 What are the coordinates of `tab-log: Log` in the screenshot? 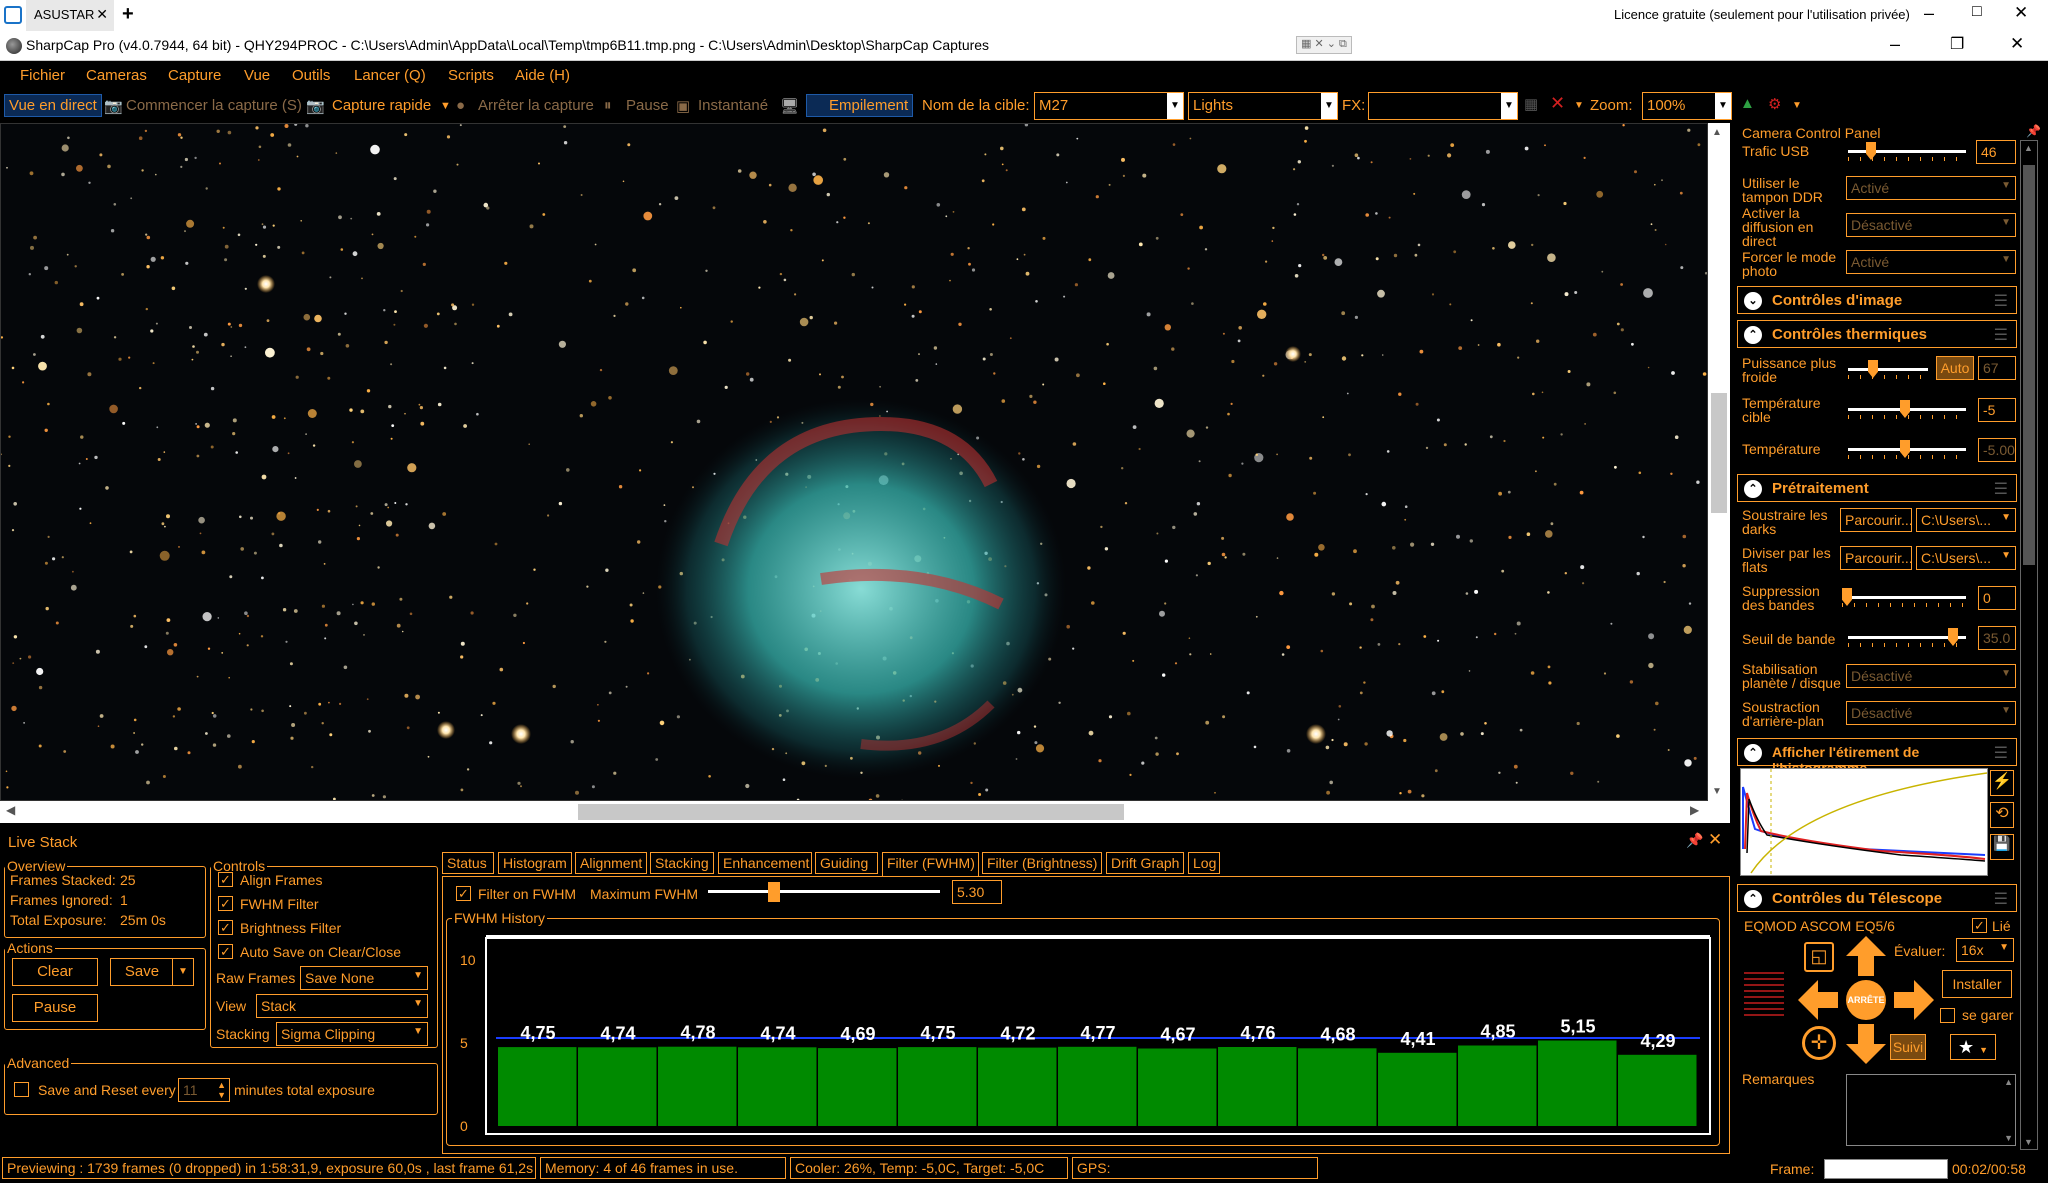 It's located at (1204, 863).